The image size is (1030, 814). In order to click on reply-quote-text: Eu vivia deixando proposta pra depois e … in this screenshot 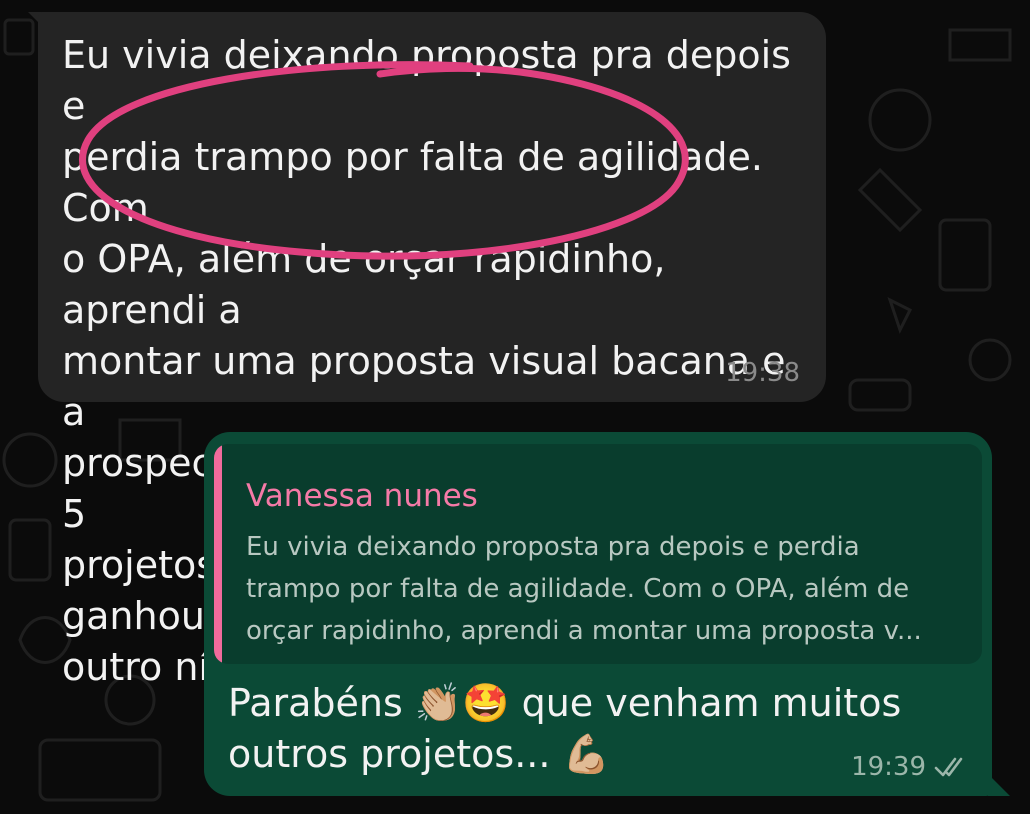, I will do `click(584, 589)`.